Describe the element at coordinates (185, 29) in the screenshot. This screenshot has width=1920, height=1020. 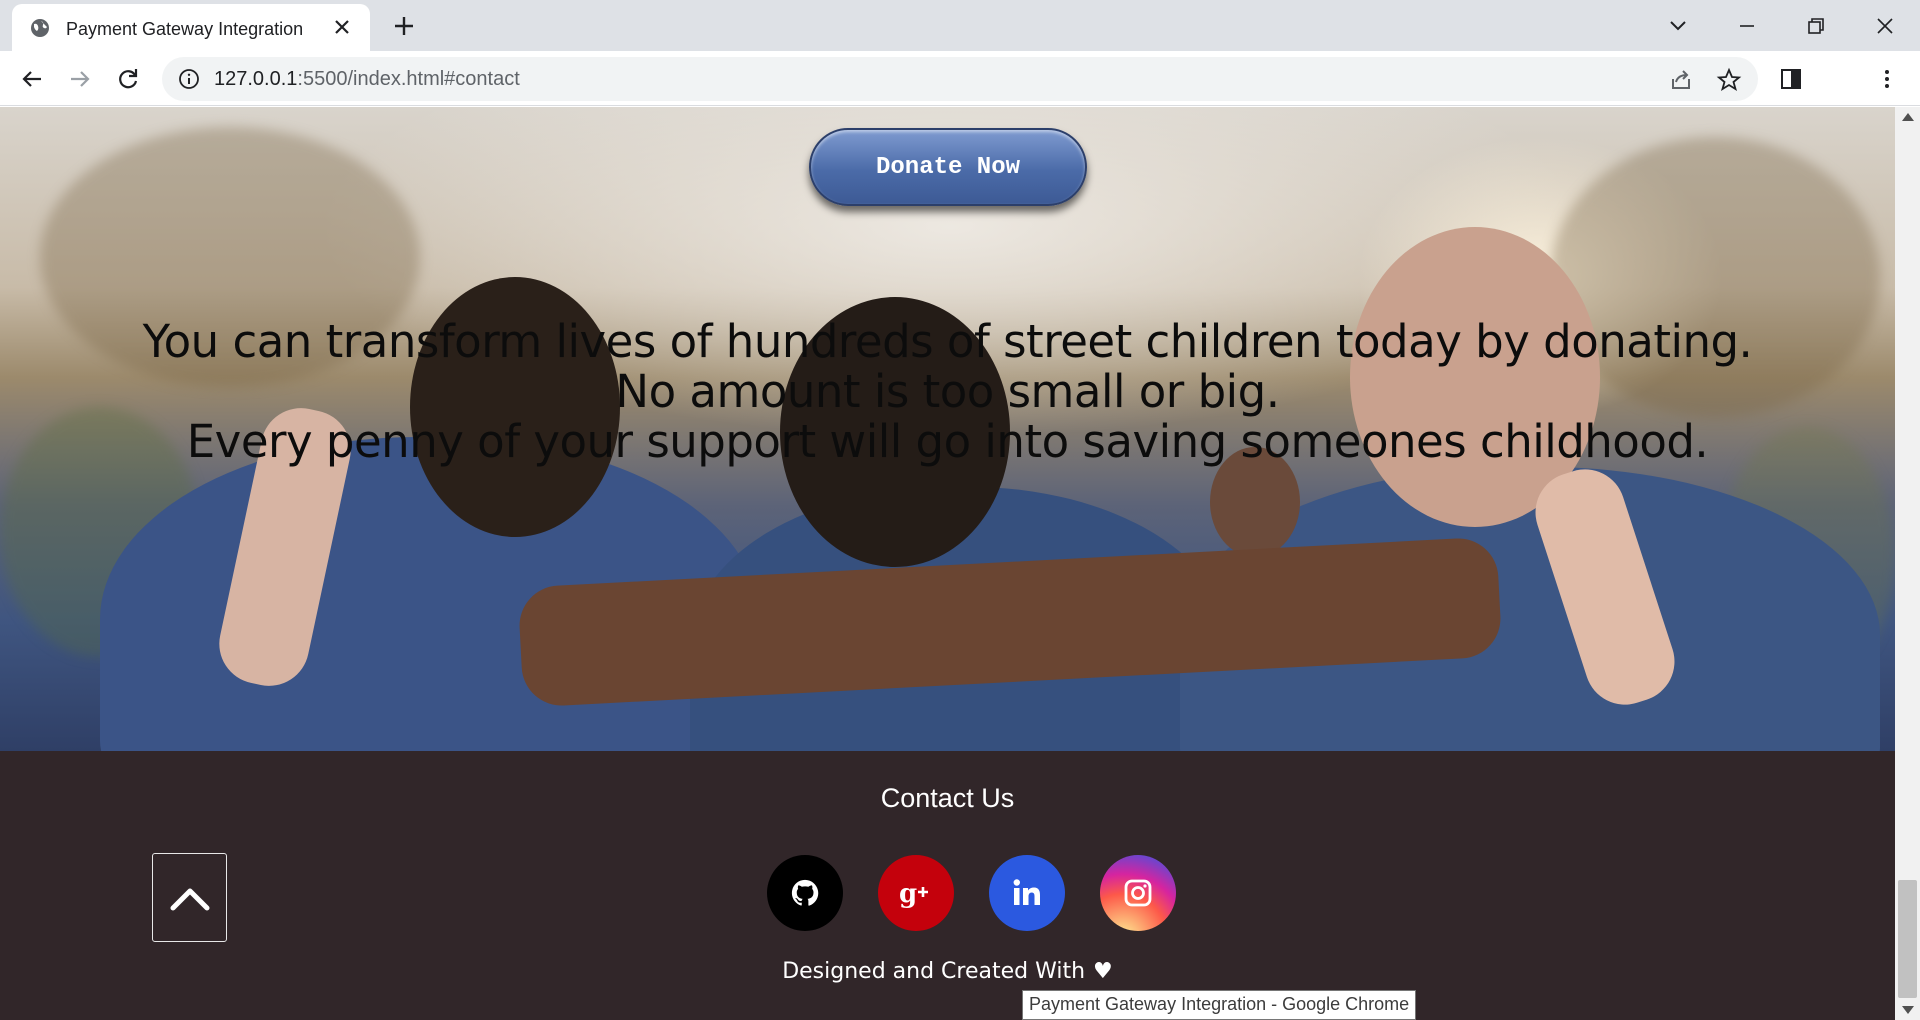
I see `tab-title: Payment Gateway Integration` at that location.